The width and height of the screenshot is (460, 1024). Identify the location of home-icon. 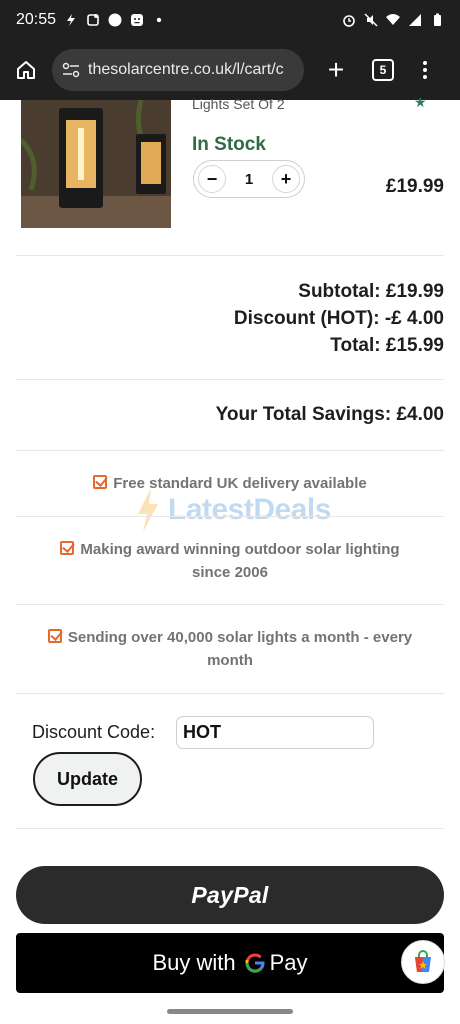
(26, 70).